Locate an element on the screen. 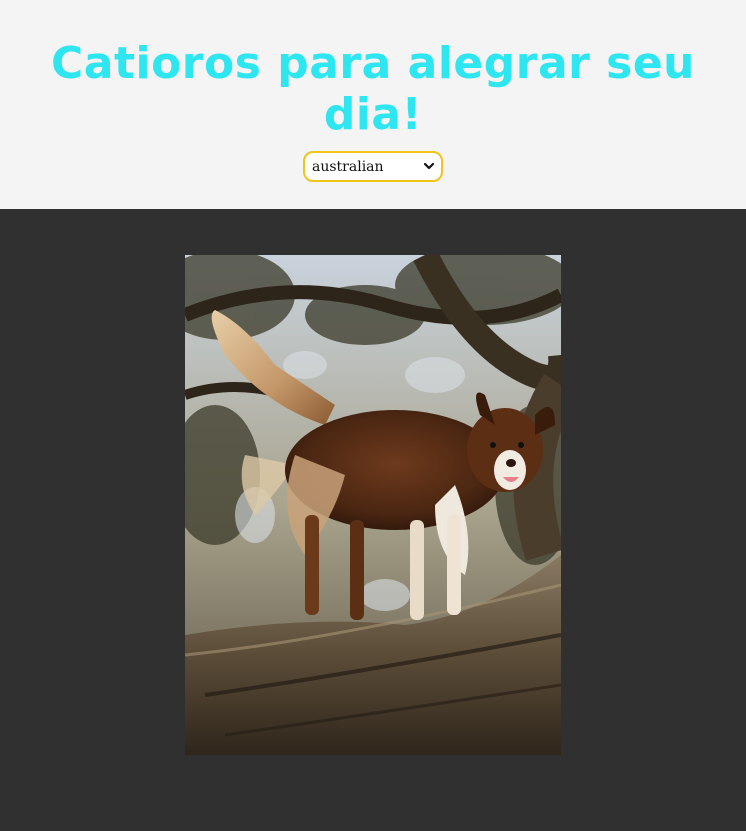  page-title: Catioros para alegrar seu dia! is located at coordinates (373, 89).